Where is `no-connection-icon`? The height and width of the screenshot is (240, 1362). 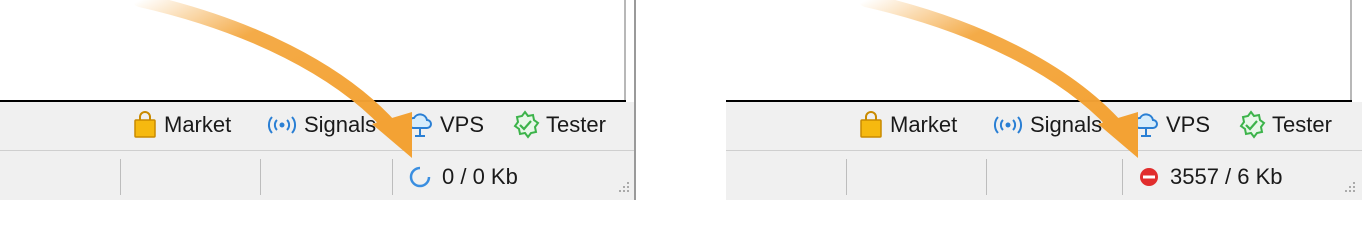 no-connection-icon is located at coordinates (1149, 177).